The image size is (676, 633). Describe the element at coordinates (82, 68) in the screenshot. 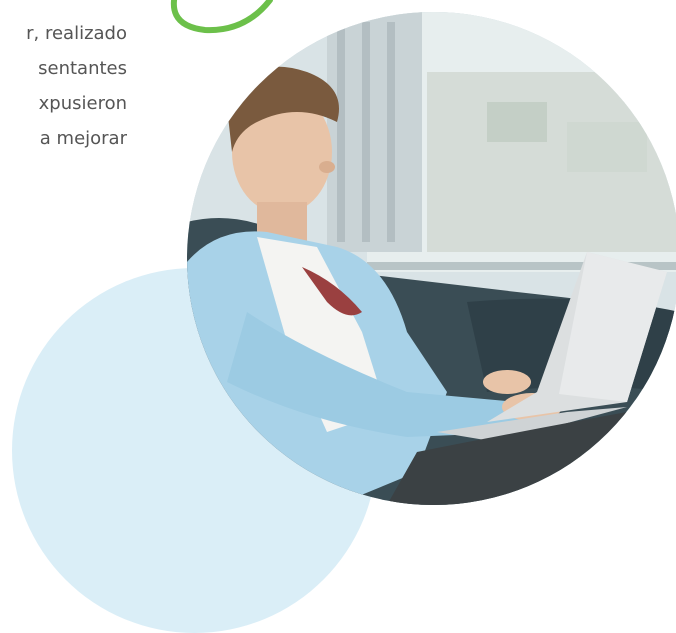

I see `paragraph-line-2: sentantes` at that location.